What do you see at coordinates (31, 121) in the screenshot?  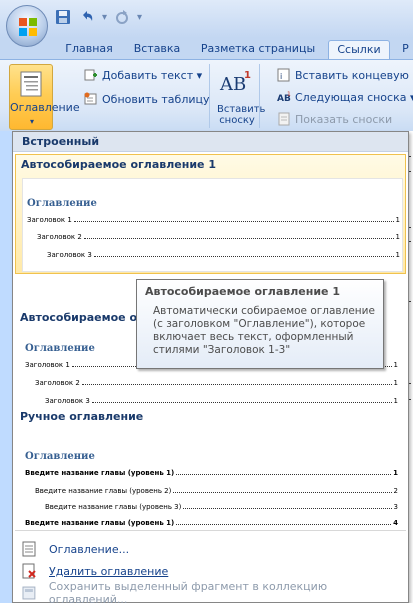 I see `chevron-down-icon: ▾` at bounding box center [31, 121].